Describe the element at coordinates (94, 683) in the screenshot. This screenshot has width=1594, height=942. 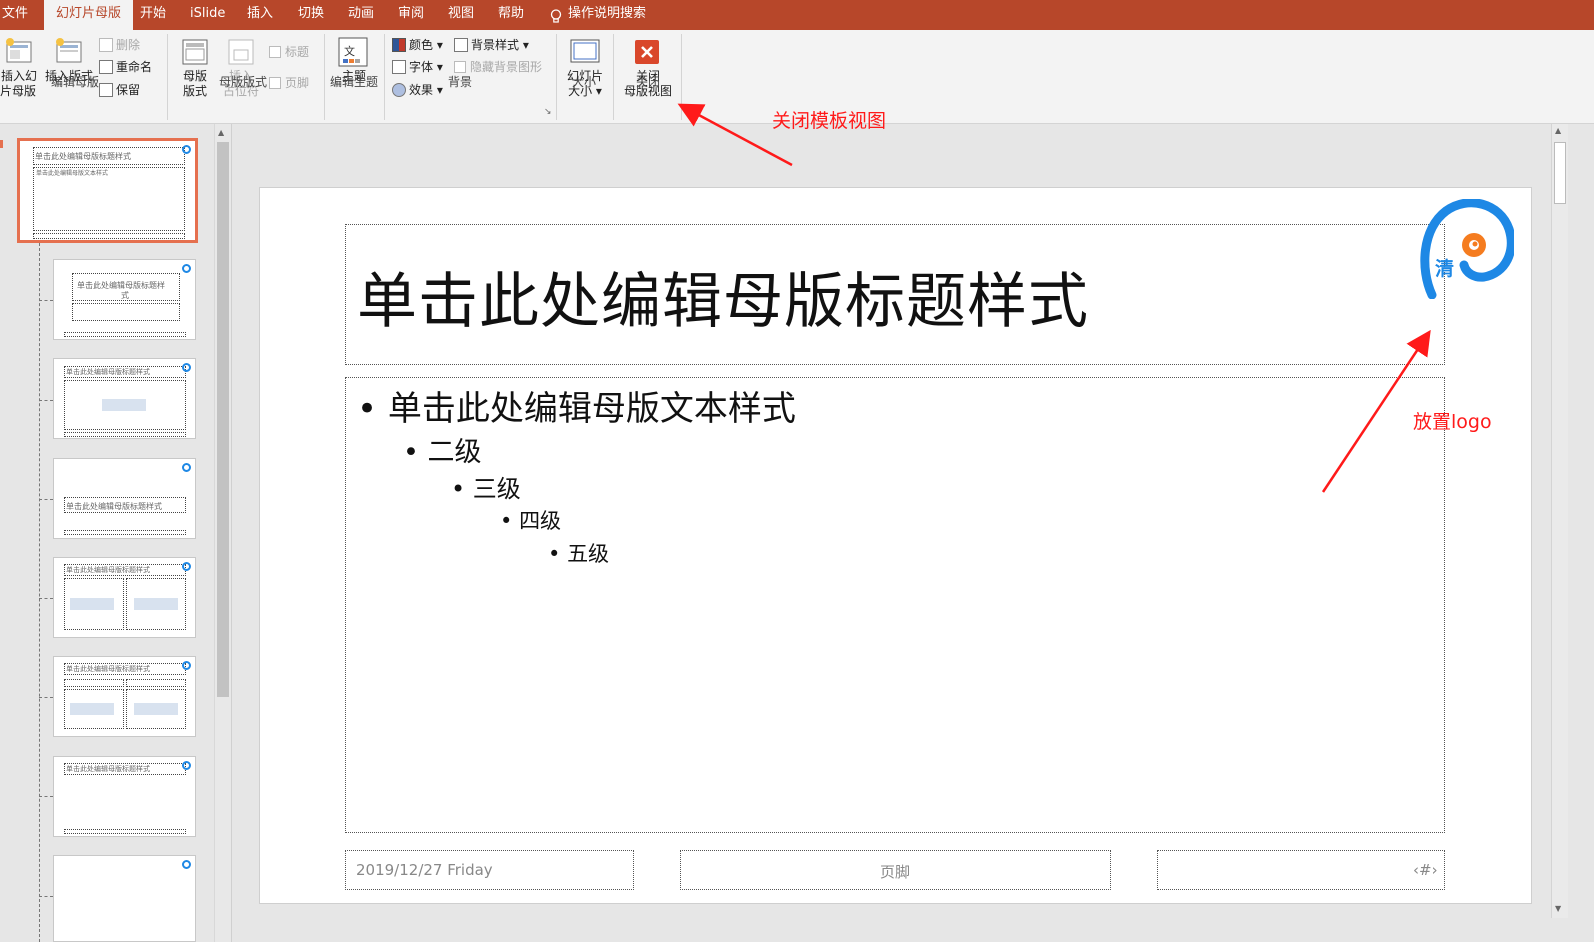
I see `thumb-left-heading` at that location.